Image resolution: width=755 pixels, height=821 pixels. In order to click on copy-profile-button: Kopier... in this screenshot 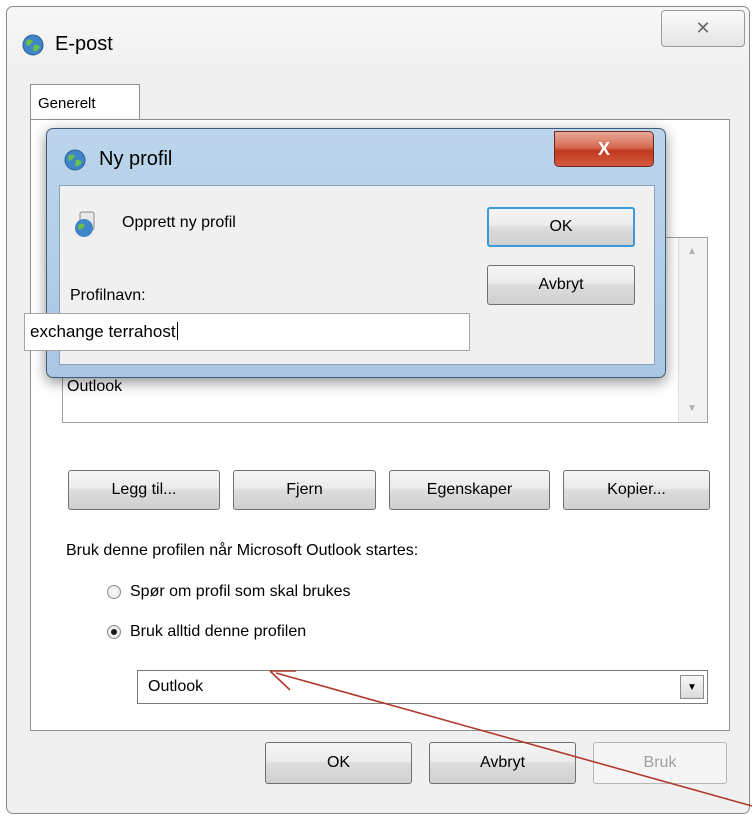, I will do `click(636, 490)`.